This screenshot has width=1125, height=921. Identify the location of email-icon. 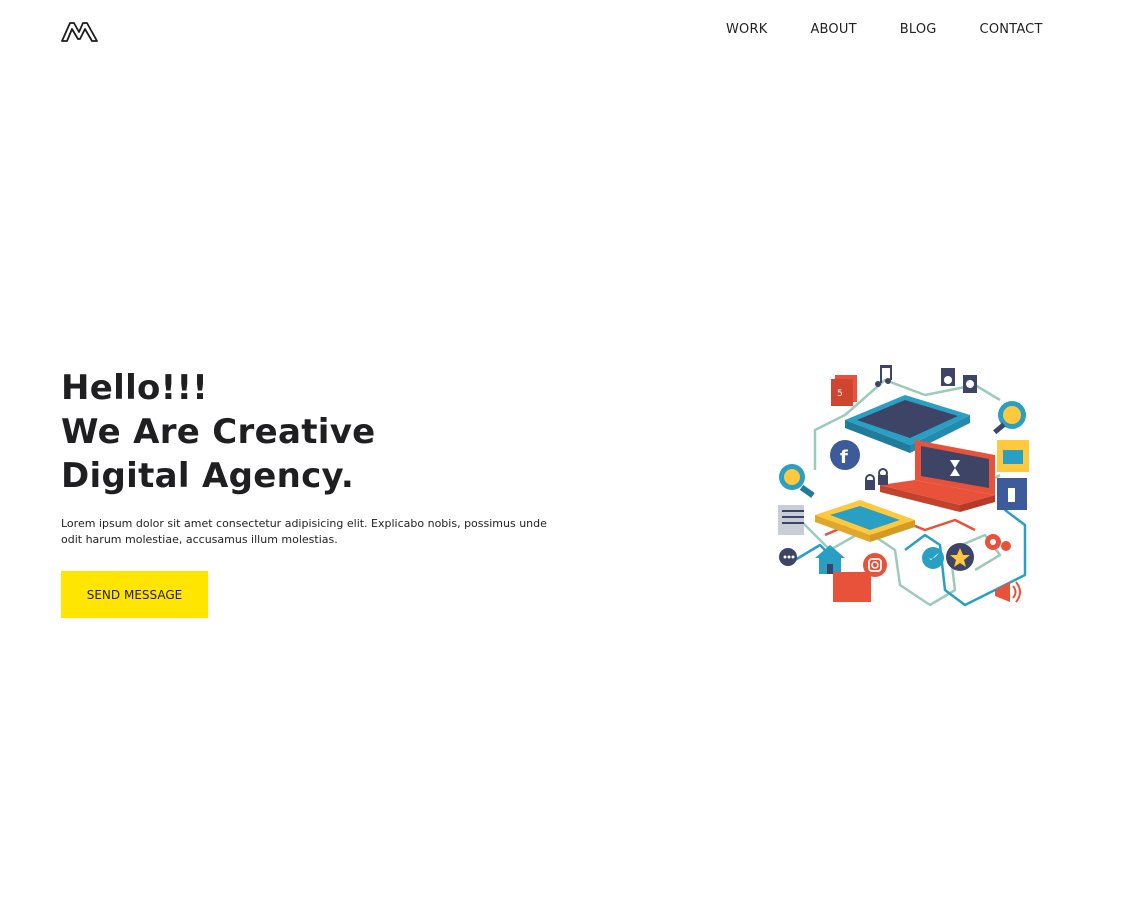
(1013, 456).